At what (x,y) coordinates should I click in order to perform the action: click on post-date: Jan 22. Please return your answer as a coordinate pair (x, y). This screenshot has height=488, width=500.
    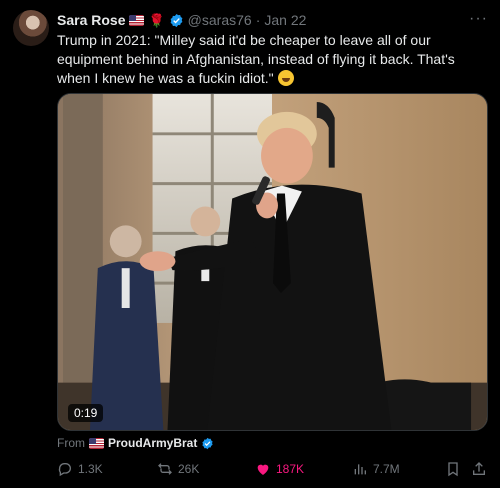
    Looking at the image, I should click on (285, 20).